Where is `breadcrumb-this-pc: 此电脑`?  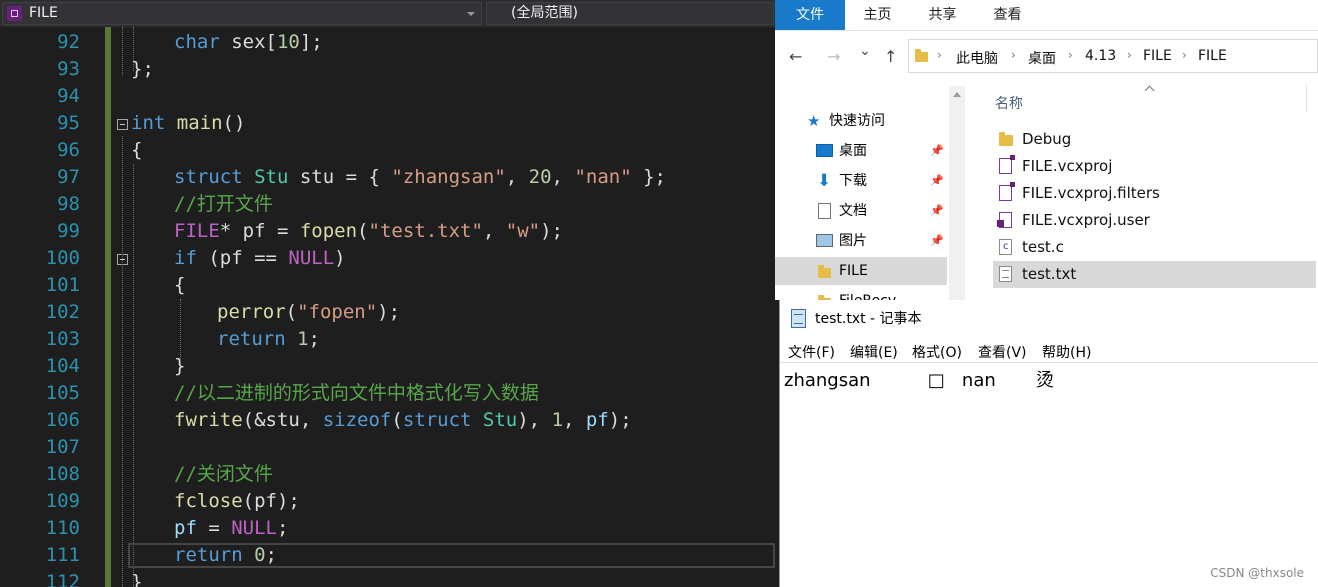
breadcrumb-this-pc: 此电脑 is located at coordinates (977, 58).